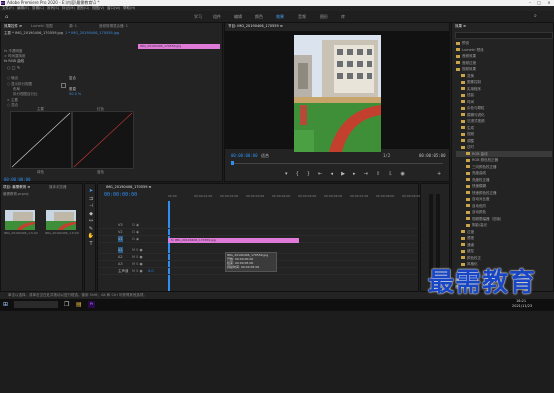 The width and height of the screenshot is (554, 393). I want to click on project-item-duration-1: 5:00, so click(34, 233).